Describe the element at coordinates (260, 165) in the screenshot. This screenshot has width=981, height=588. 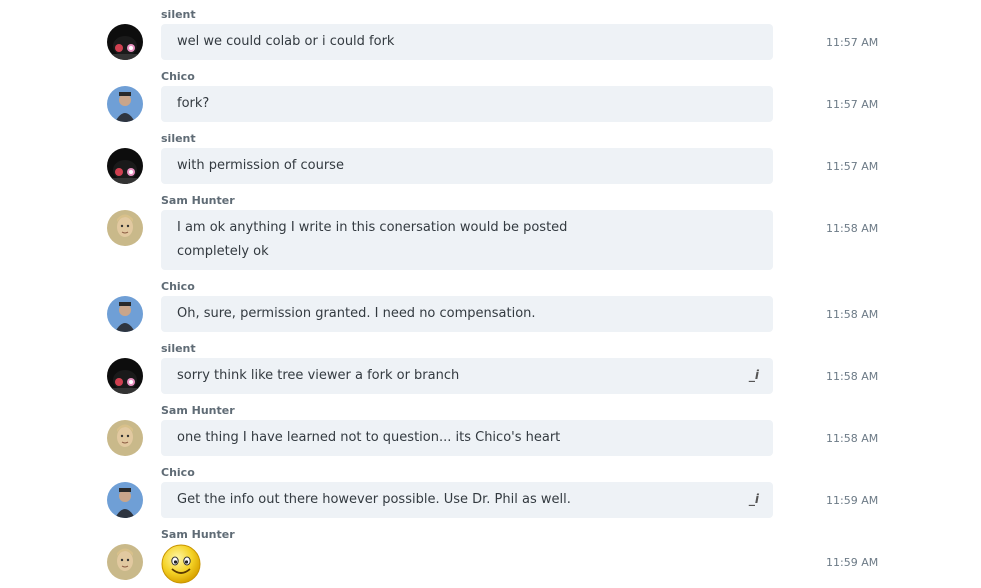
I see `message-text: with permission of course` at that location.